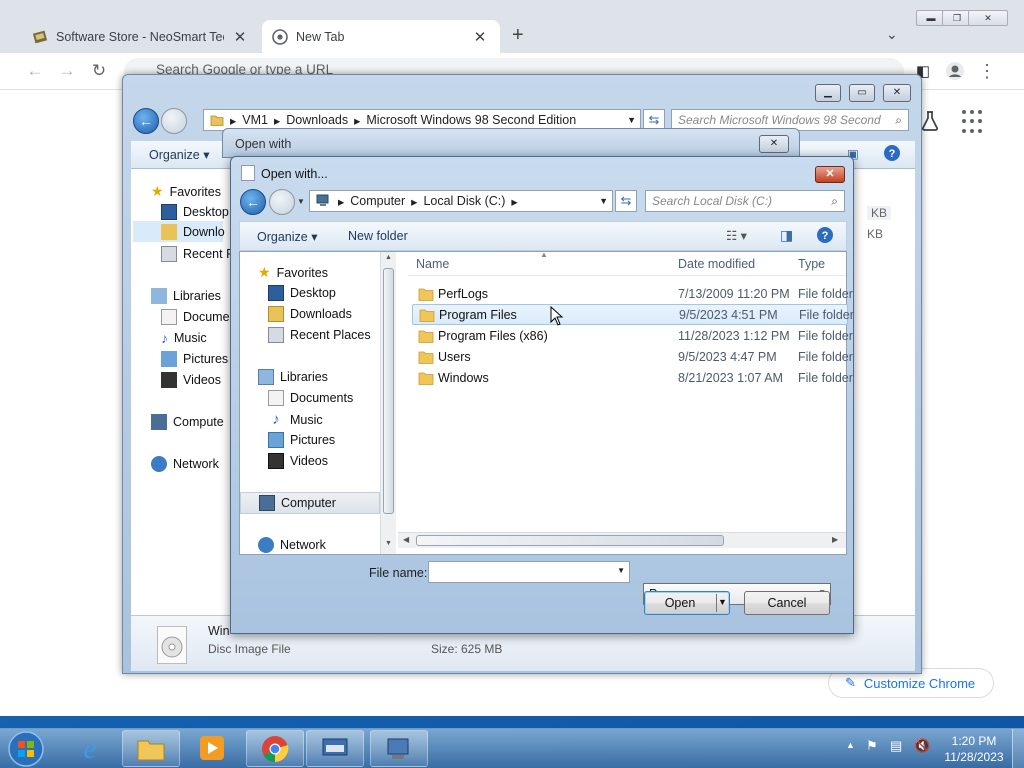 Image resolution: width=1024 pixels, height=768 pixels. Describe the element at coordinates (621, 570) in the screenshot. I see `file-name-dropdown-icon: ▼` at that location.